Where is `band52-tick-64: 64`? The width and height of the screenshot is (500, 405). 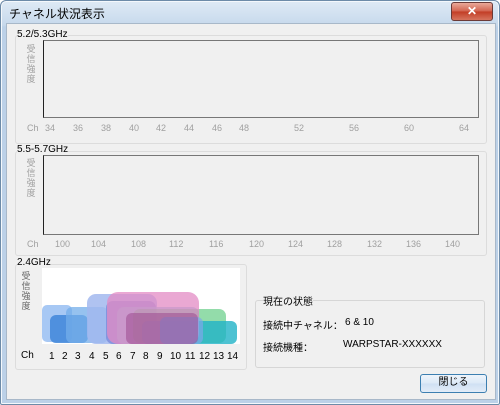
band52-tick-64: 64 is located at coordinates (464, 128).